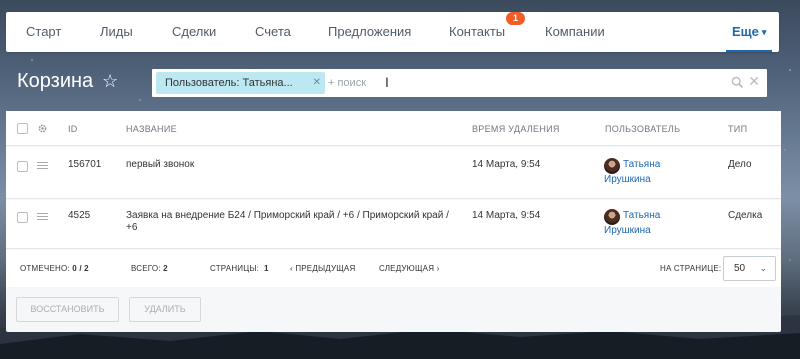 The image size is (800, 359). I want to click on chevron-down-icon: ▾, so click(764, 32).